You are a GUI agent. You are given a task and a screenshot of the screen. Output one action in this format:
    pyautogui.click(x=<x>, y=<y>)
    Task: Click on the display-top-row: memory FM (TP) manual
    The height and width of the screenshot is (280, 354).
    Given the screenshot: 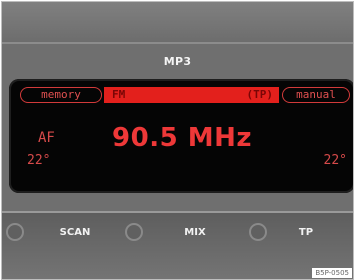 What is the action you would take?
    pyautogui.click(x=185, y=95)
    